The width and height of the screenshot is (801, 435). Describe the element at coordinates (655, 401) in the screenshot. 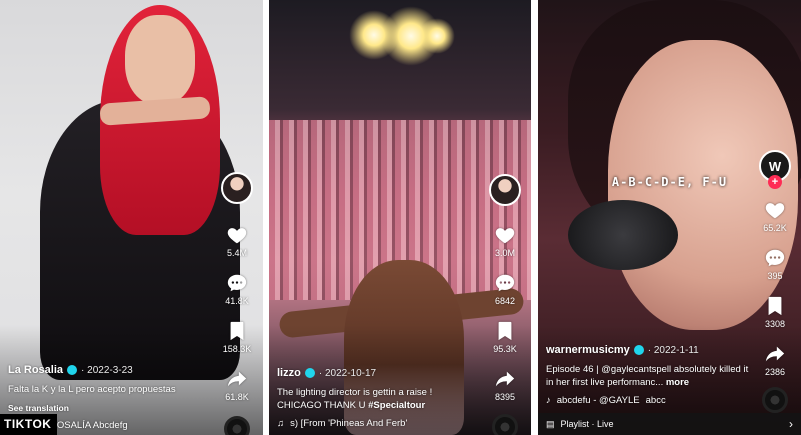

I see `music-extra: abcc` at that location.